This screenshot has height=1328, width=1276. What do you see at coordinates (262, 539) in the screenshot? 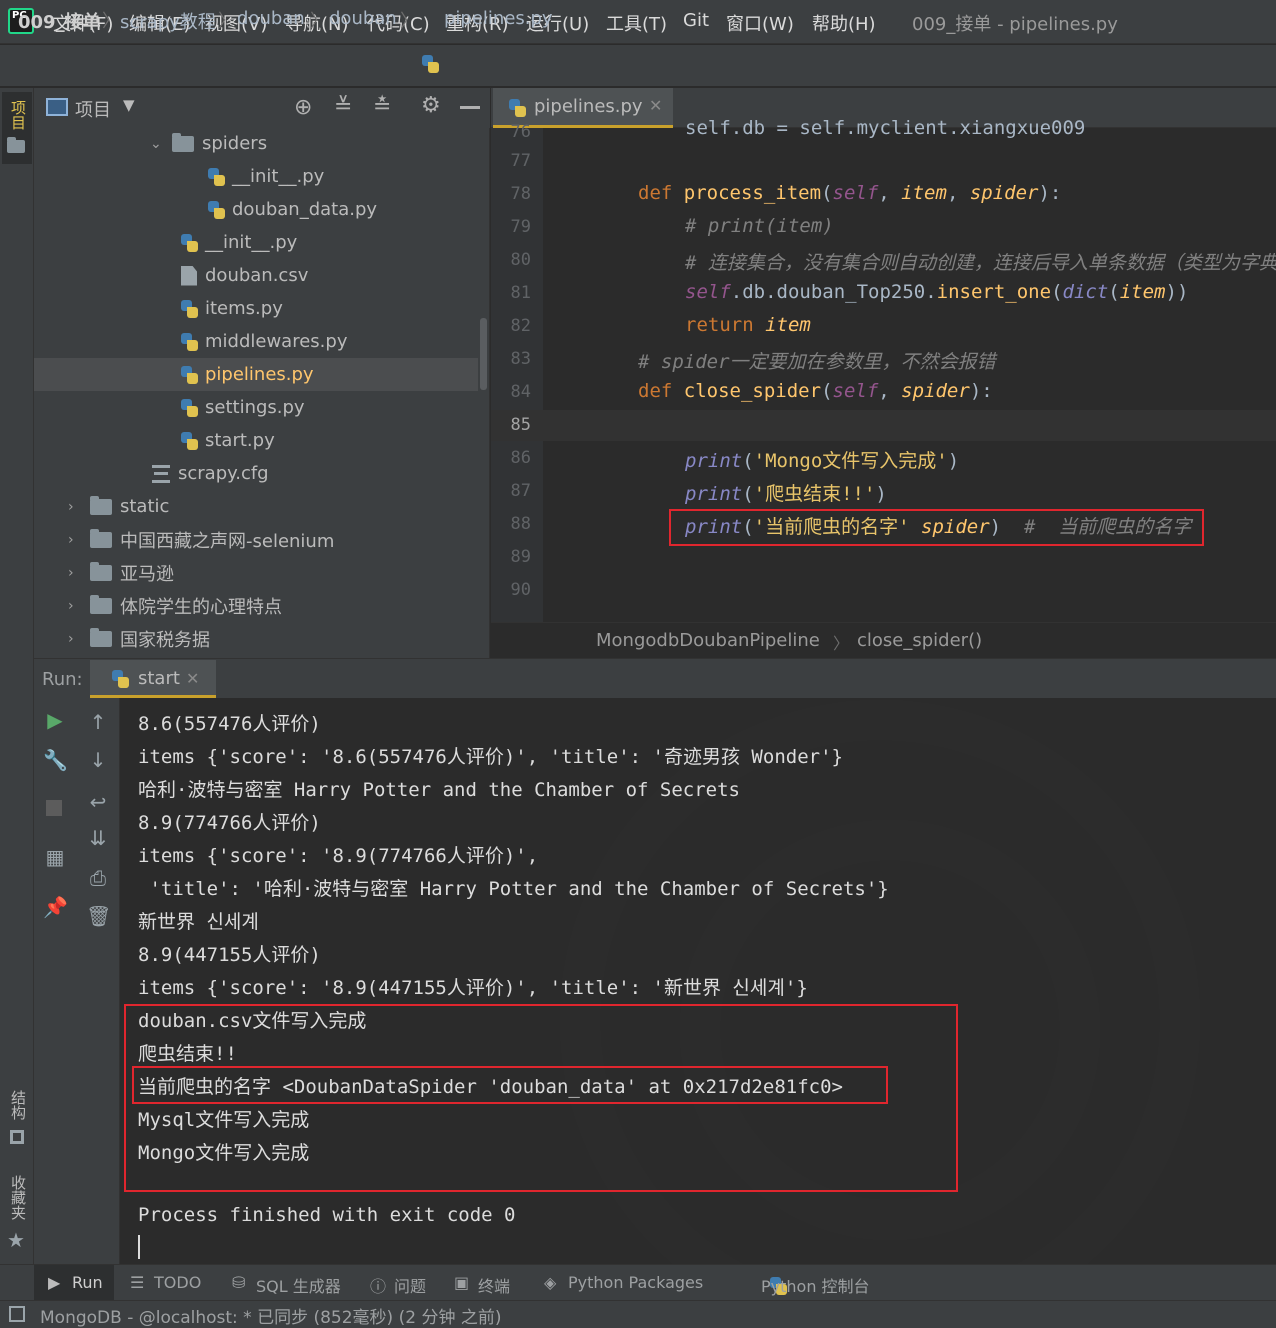
I see `tree-folder-tibet: › 中国西藏之声网-selenium` at bounding box center [262, 539].